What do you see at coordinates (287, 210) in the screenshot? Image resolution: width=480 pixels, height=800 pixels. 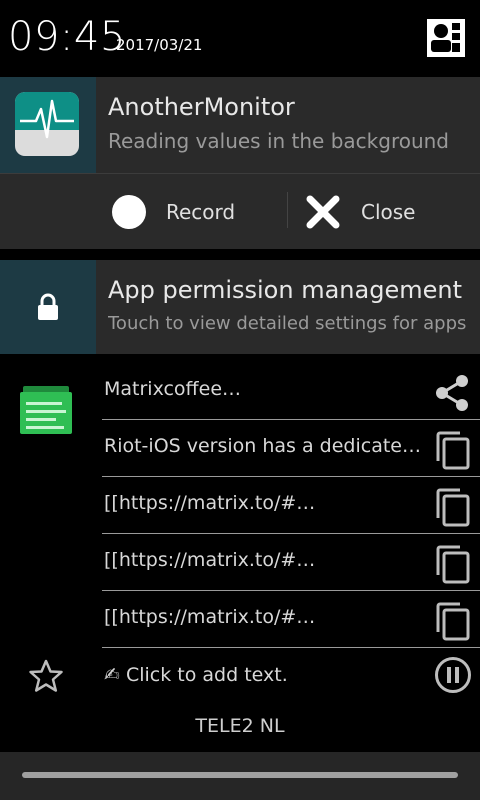 I see `action-divider` at bounding box center [287, 210].